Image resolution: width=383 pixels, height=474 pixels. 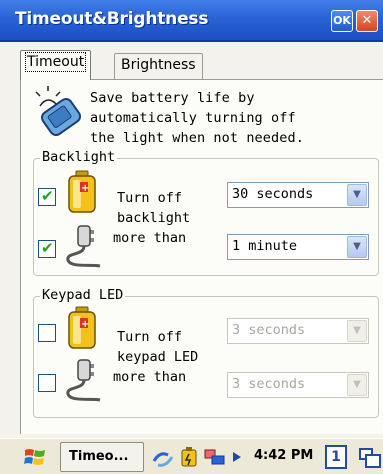 What do you see at coordinates (47, 333) in the screenshot?
I see `keypad-battery-checkbox` at bounding box center [47, 333].